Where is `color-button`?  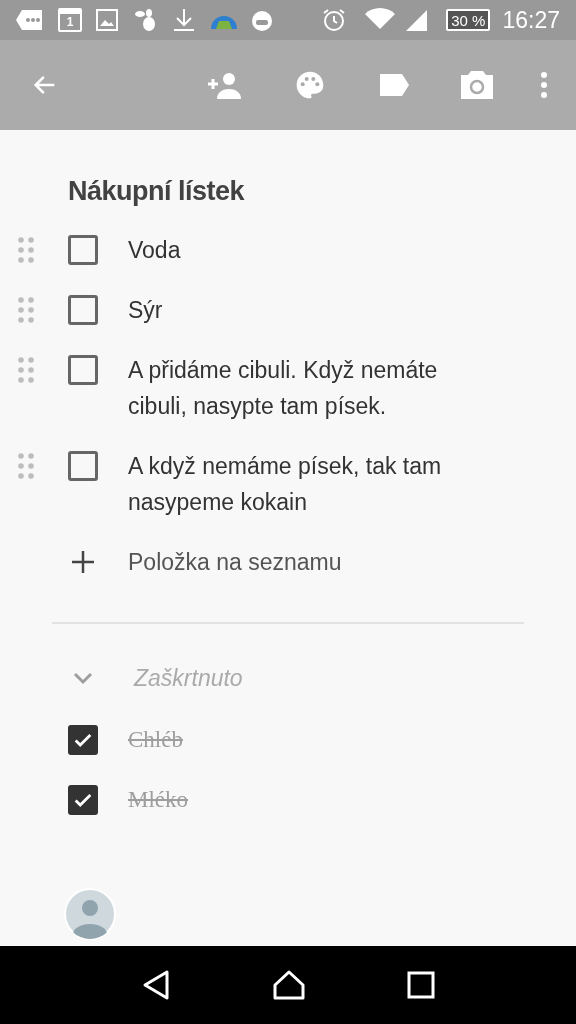
color-button is located at coordinates (310, 85).